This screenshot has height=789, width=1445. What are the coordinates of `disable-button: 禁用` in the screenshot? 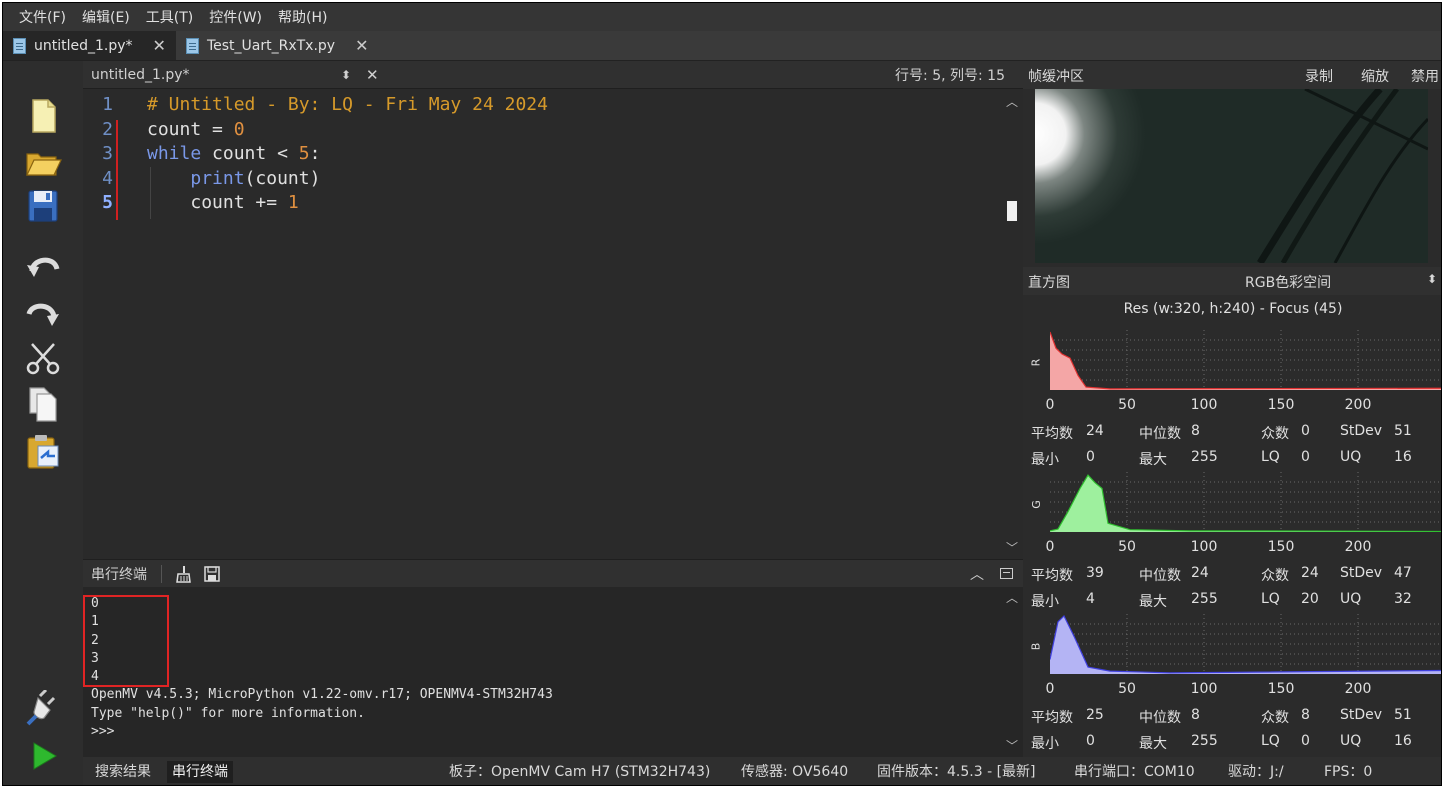 It's located at (1425, 76).